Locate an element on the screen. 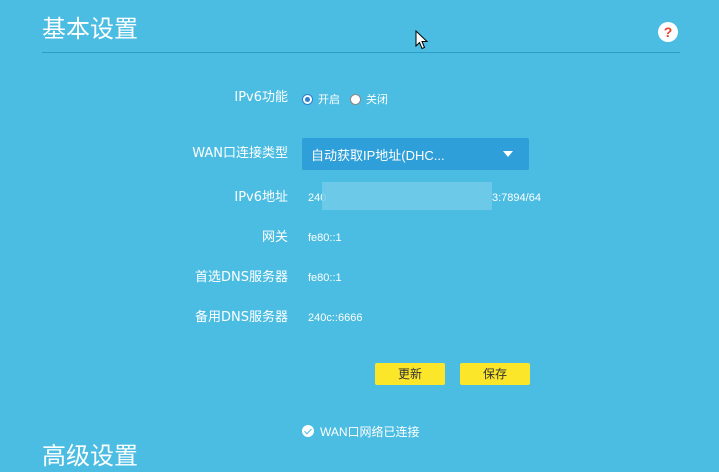  check-circle-icon is located at coordinates (308, 431).